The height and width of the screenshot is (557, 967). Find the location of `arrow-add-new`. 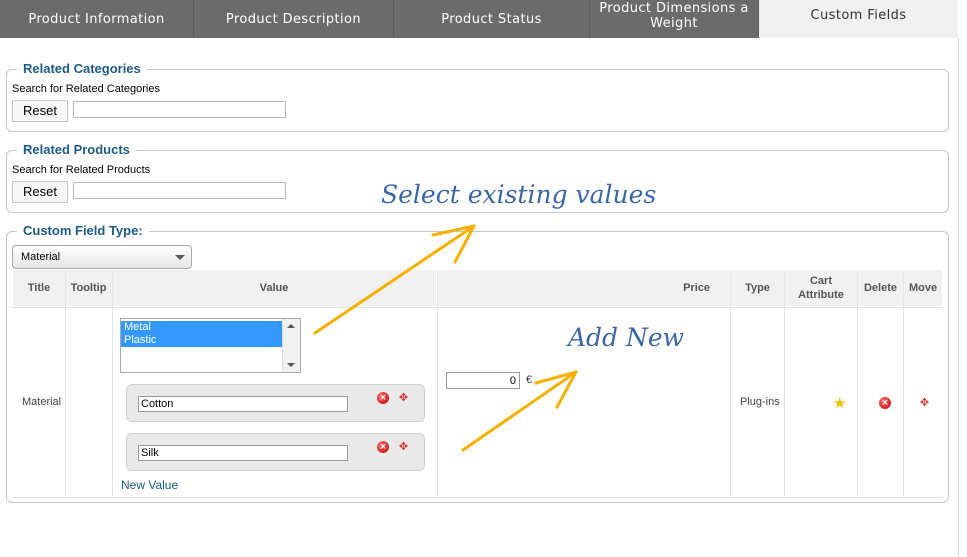

arrow-add-new is located at coordinates (519, 411).